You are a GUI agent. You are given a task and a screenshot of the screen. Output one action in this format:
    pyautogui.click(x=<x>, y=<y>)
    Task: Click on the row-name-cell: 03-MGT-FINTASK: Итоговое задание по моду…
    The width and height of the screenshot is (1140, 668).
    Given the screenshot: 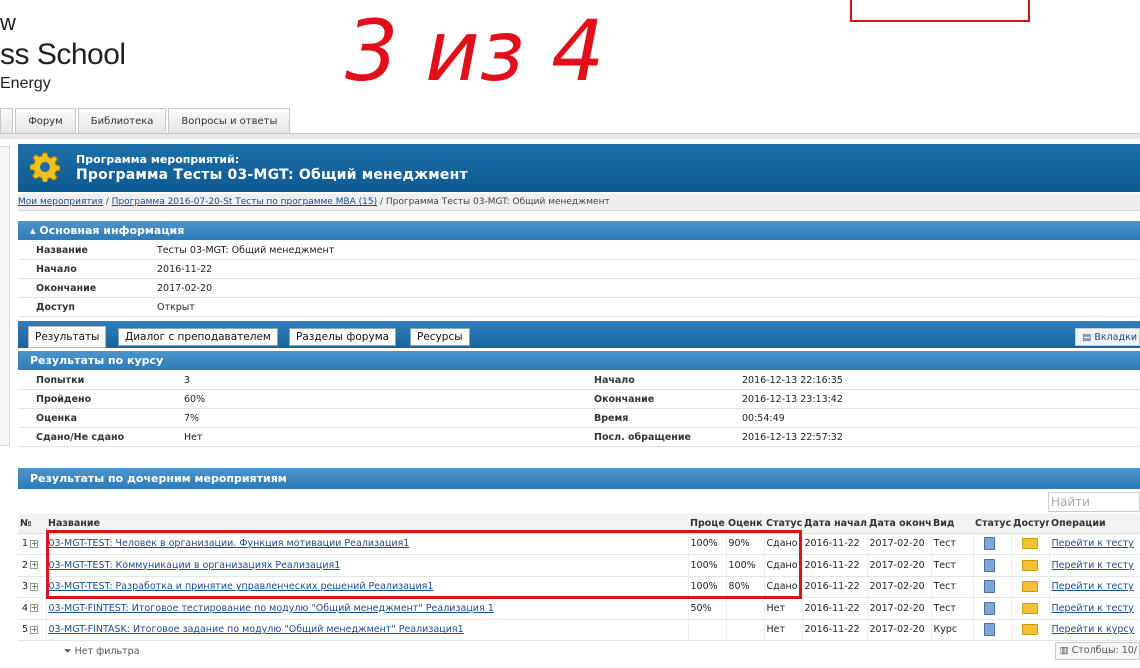 What is the action you would take?
    pyautogui.click(x=367, y=630)
    